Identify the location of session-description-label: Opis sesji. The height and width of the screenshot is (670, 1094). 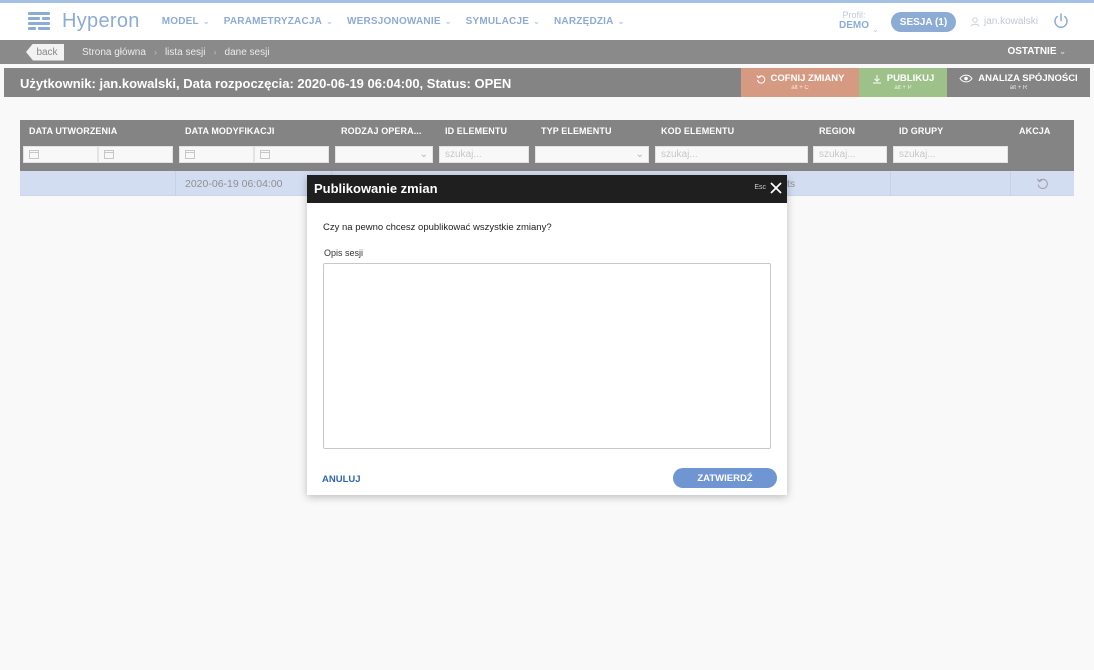
(344, 253).